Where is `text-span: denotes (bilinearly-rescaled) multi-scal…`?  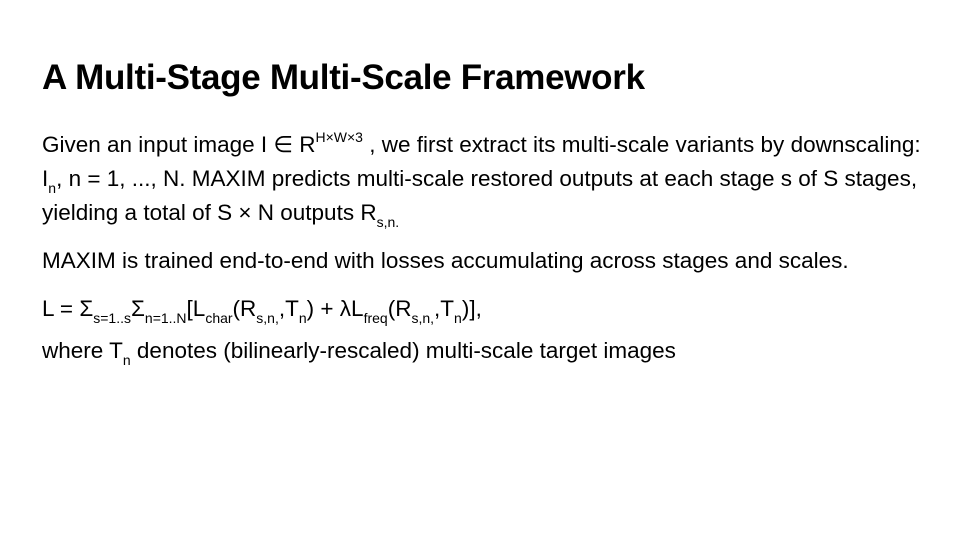
text-span: denotes (bilinearly-rescaled) multi-scal… is located at coordinates (403, 350).